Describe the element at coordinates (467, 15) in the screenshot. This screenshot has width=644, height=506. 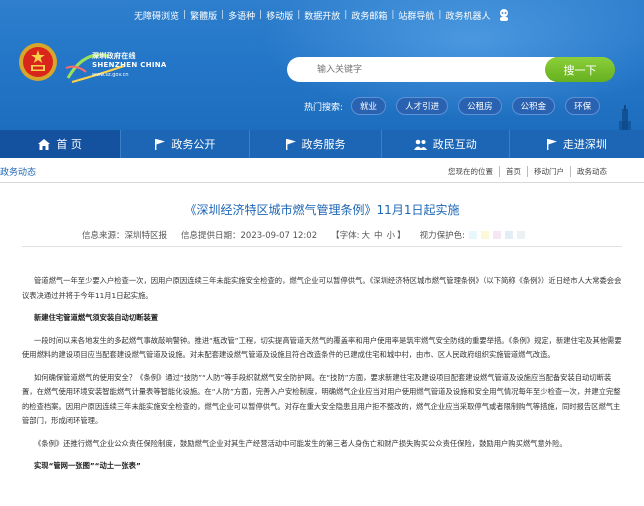
I see `top-link-robot: 政务机器人` at that location.